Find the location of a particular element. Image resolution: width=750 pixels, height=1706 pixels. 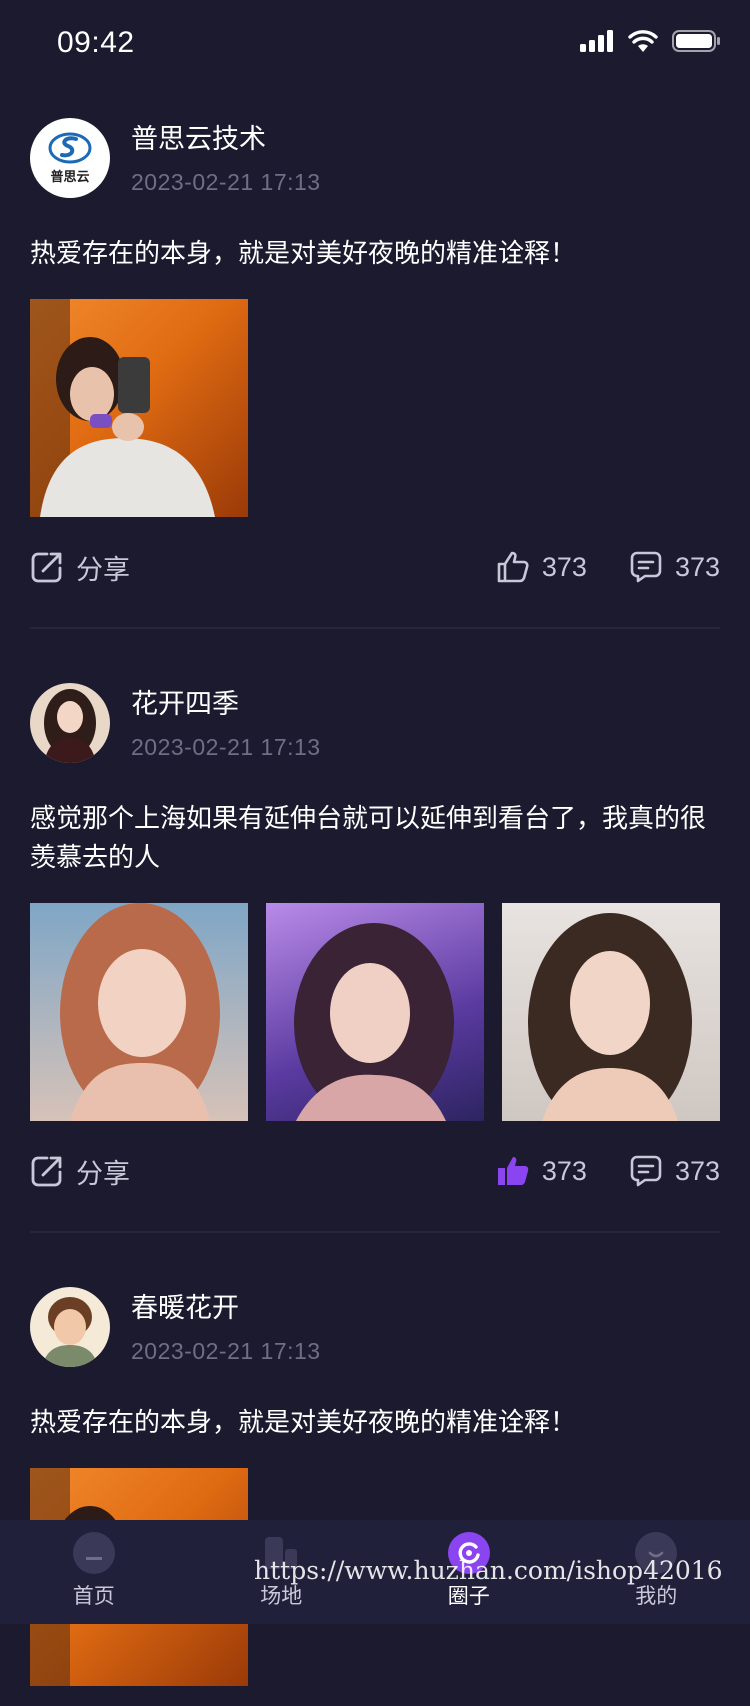

status-time: 09:42 is located at coordinates (96, 43).